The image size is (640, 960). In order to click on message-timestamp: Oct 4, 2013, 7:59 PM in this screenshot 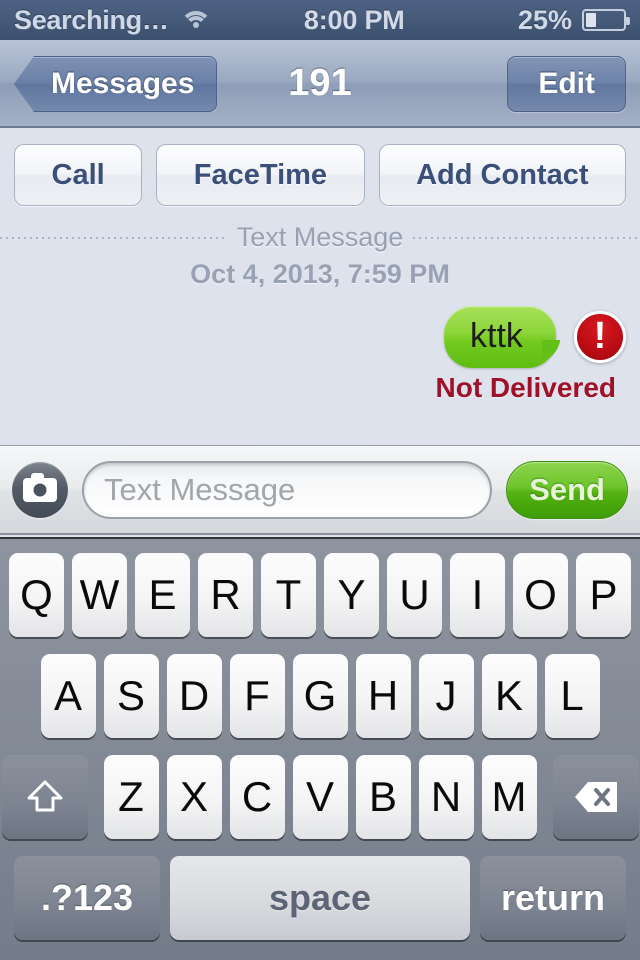, I will do `click(320, 274)`.